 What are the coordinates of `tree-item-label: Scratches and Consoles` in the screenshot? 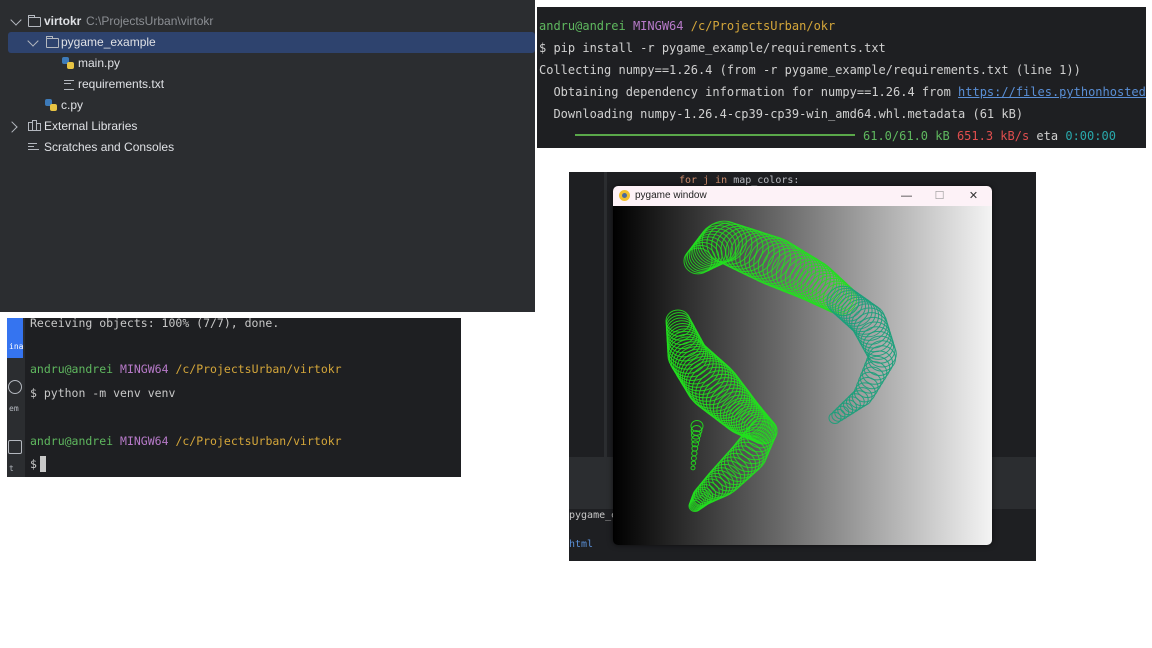 It's located at (109, 147).